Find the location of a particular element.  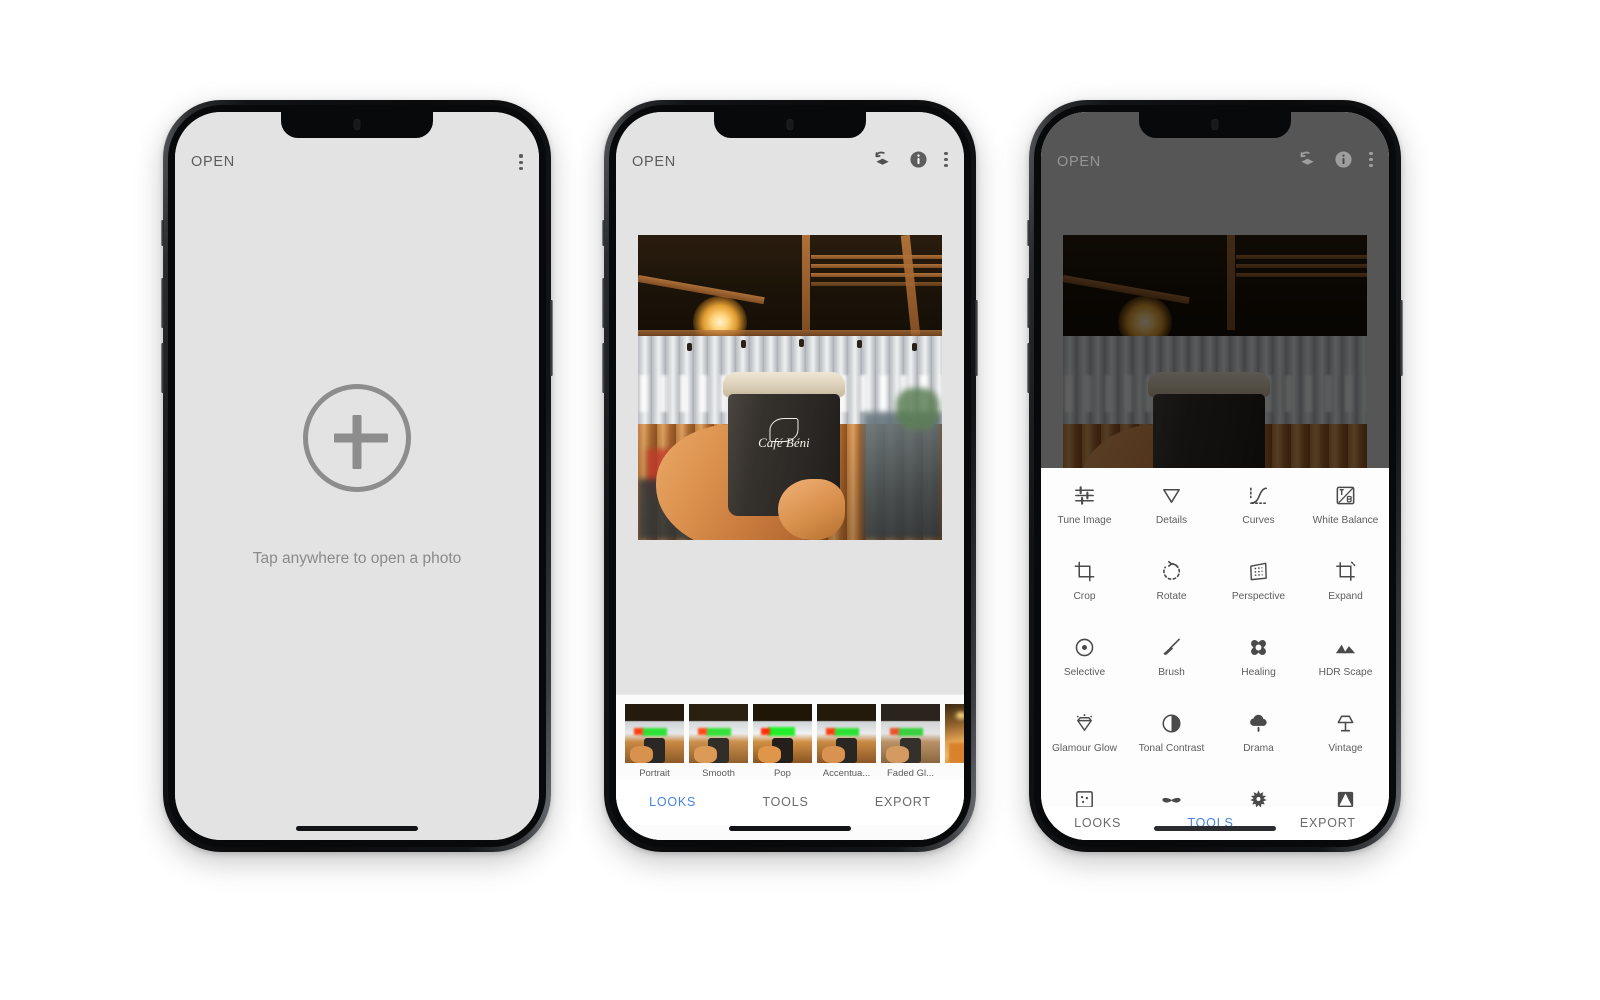

tool-drama: Drama is located at coordinates (1258, 742).